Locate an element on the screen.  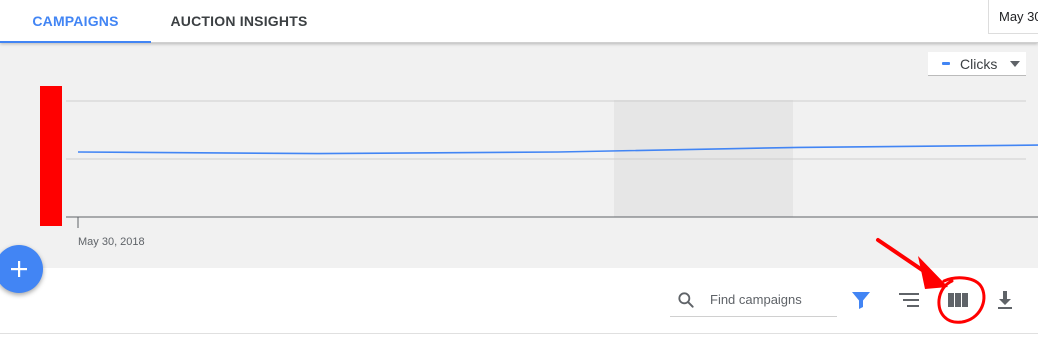
download-icon is located at coordinates (1005, 300).